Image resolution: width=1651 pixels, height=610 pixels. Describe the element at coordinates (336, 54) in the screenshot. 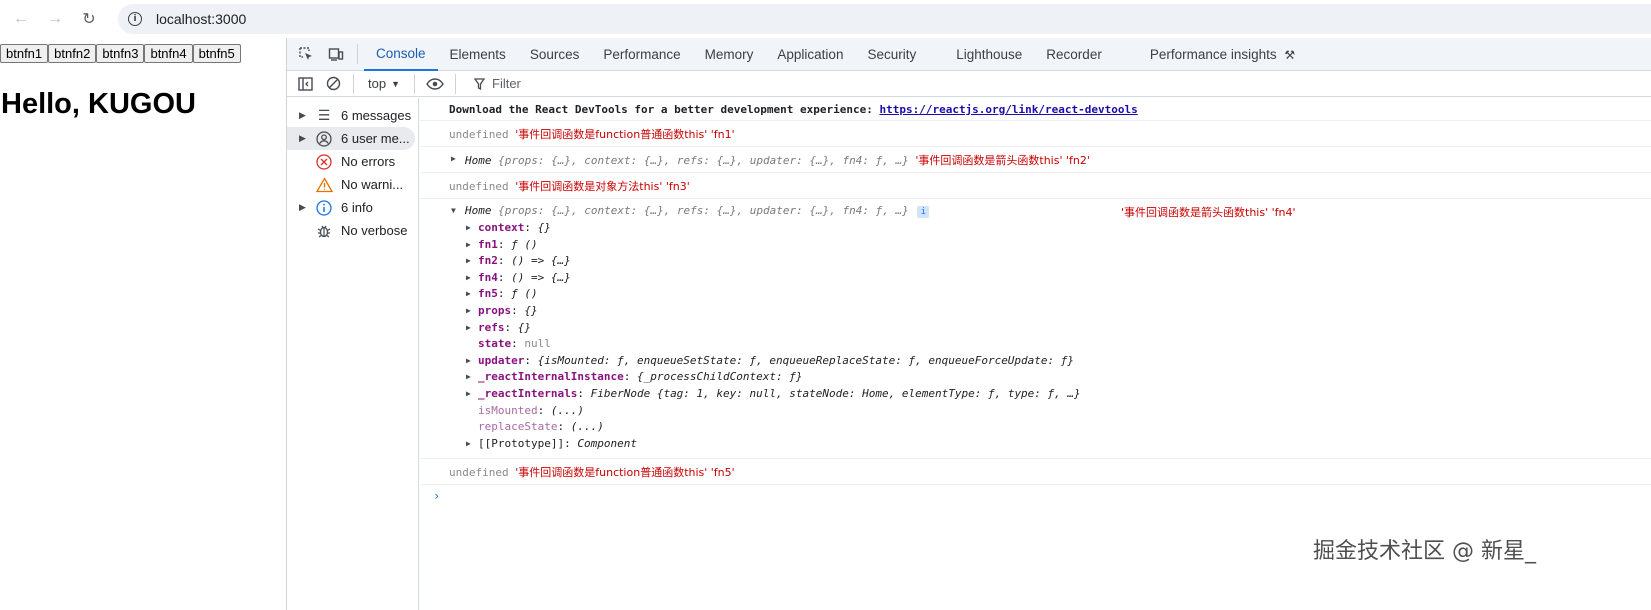

I see `device-toolbar-icon` at that location.